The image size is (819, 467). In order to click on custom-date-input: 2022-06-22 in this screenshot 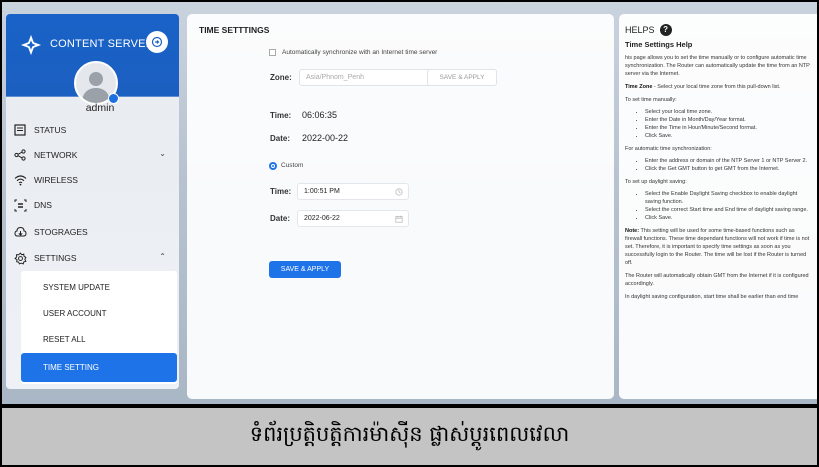, I will do `click(353, 218)`.